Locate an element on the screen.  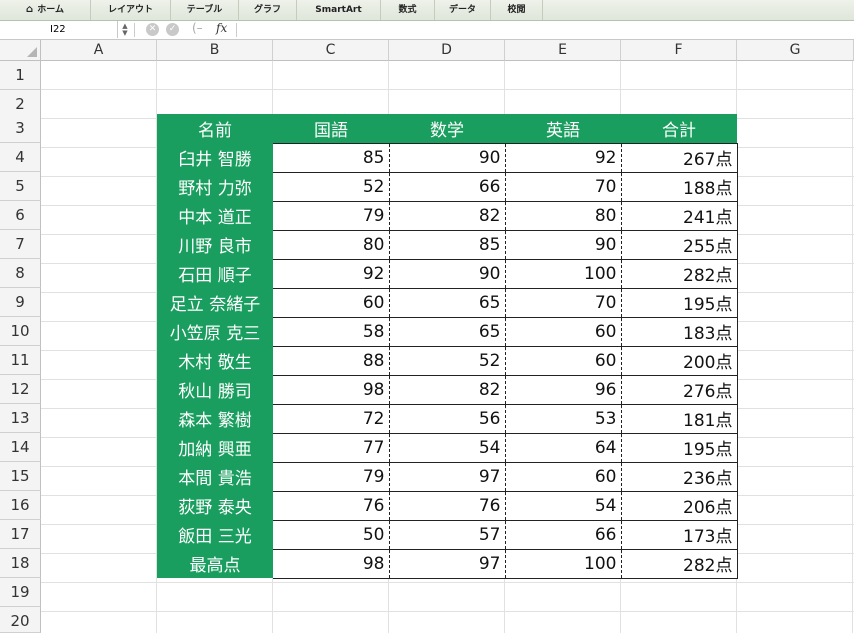
row-header: 6 is located at coordinates (20, 215).